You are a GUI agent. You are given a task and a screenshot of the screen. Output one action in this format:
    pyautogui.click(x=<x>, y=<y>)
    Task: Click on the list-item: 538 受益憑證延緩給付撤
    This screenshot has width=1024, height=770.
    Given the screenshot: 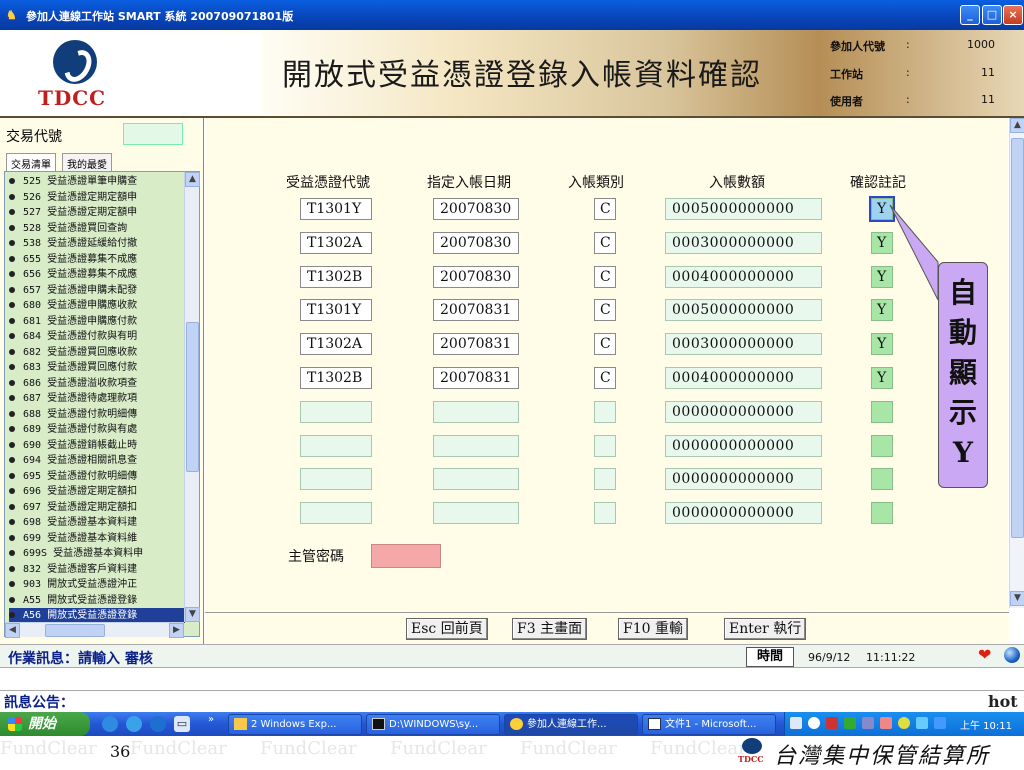 What is the action you would take?
    pyautogui.click(x=97, y=243)
    